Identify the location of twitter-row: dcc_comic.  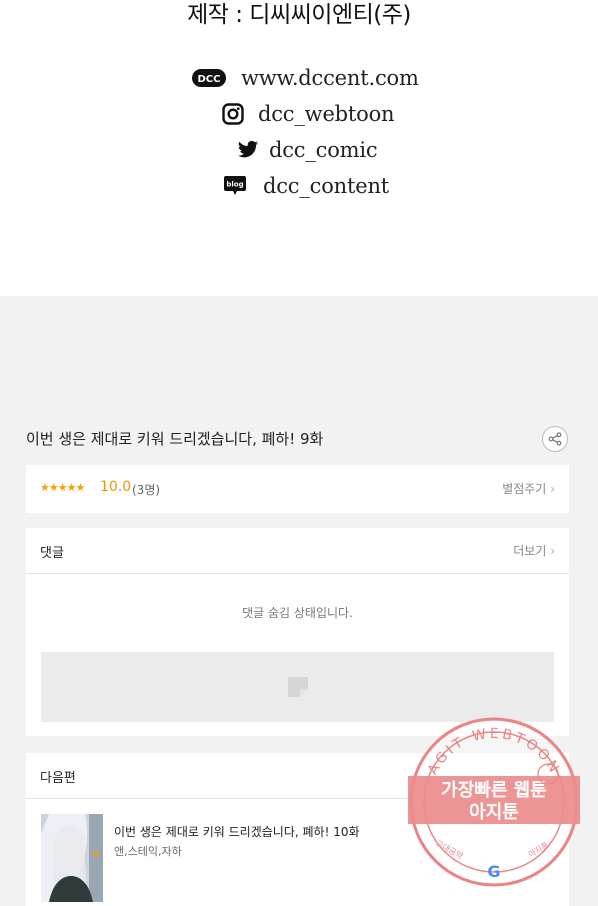
(307, 150).